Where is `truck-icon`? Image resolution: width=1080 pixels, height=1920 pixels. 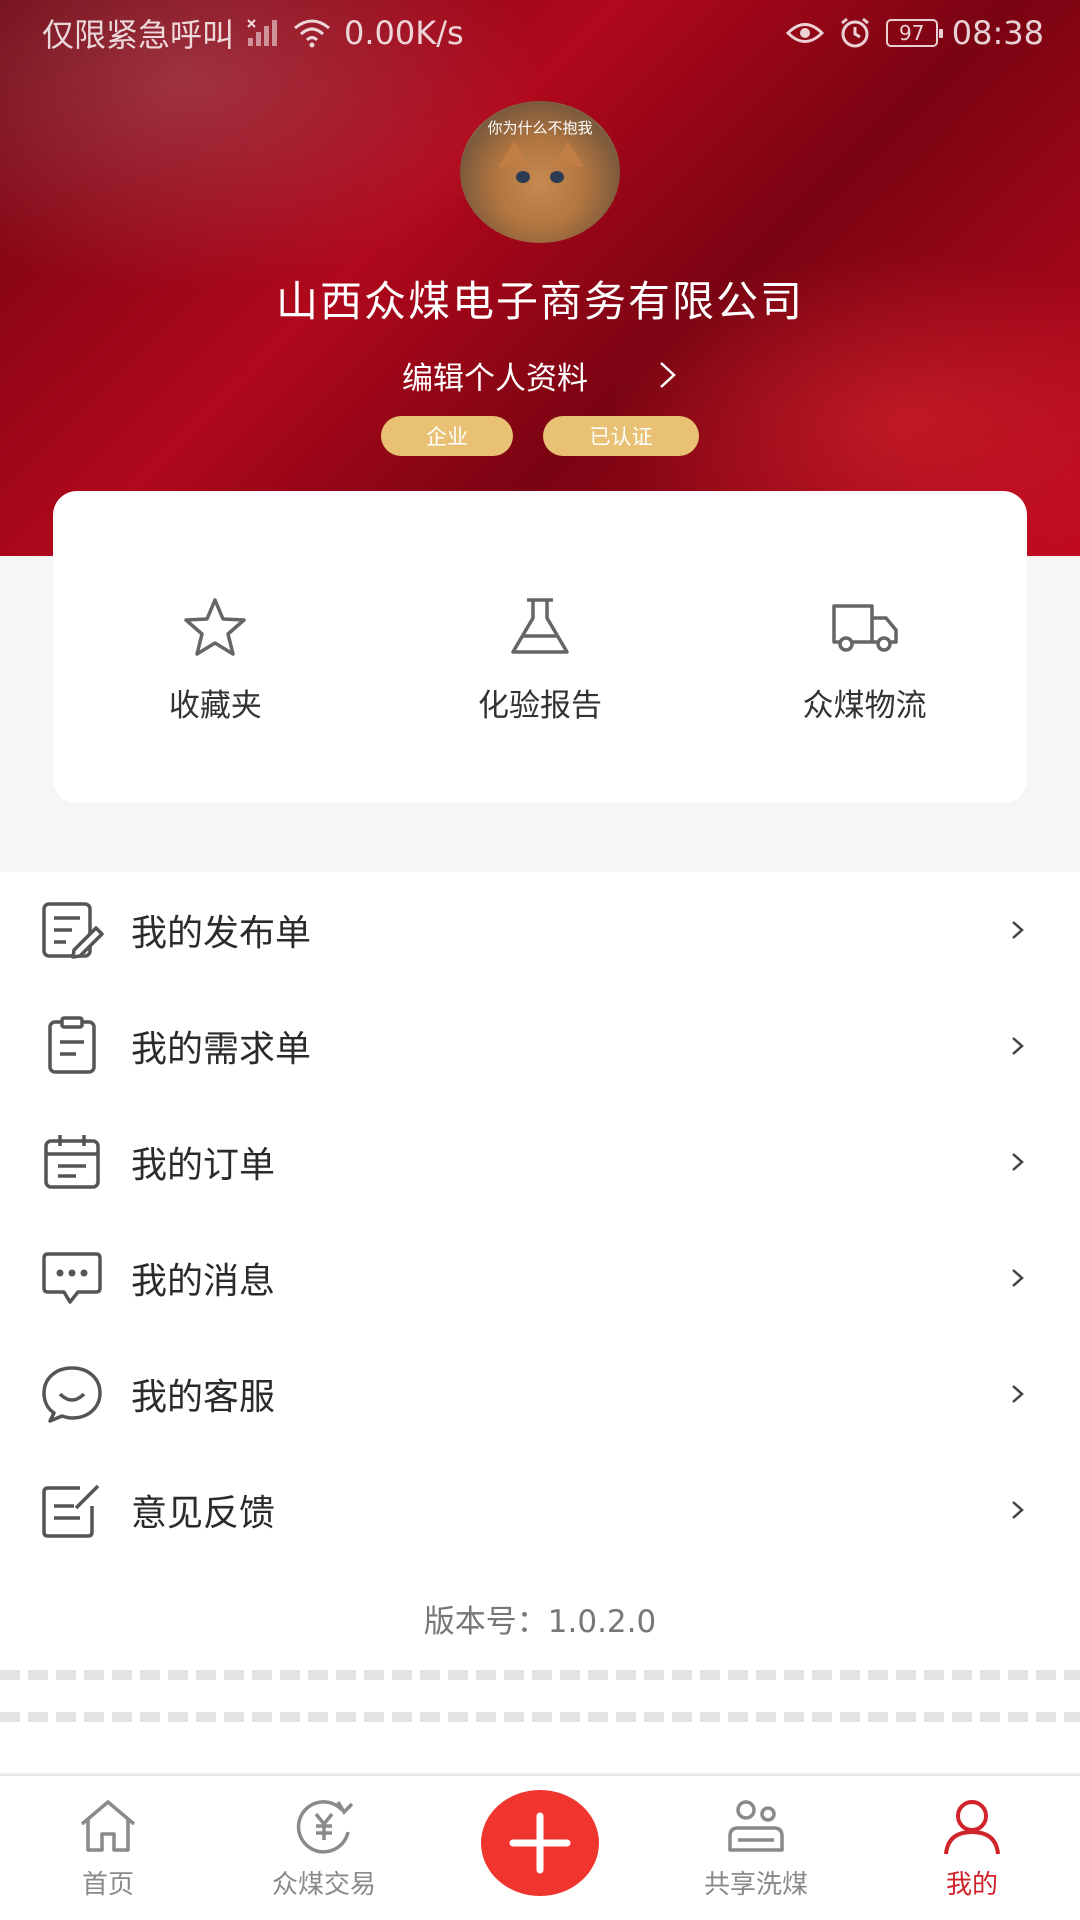
truck-icon is located at coordinates (864, 628).